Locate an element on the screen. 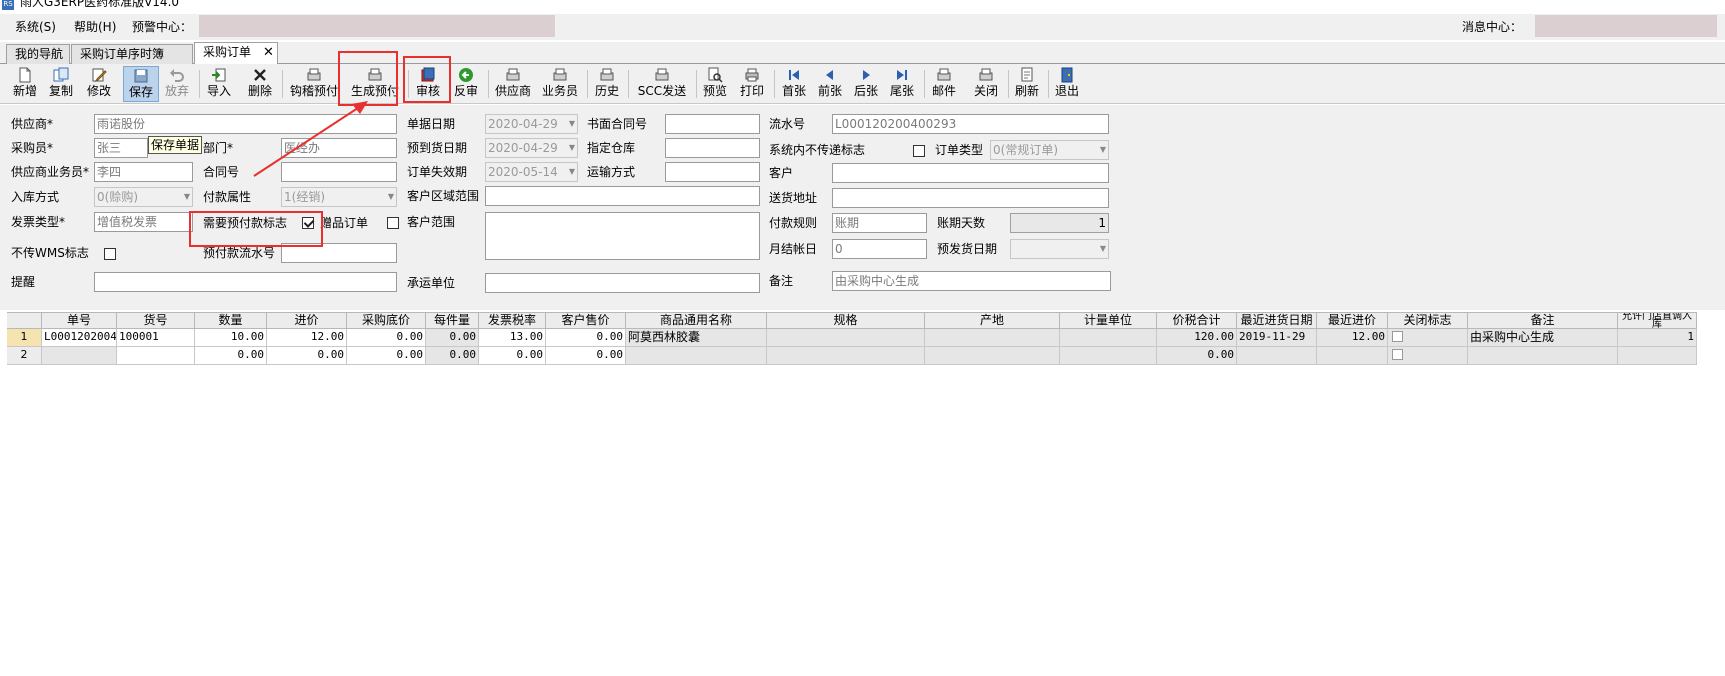  serial-number-input: L000120200400293 is located at coordinates (970, 124).